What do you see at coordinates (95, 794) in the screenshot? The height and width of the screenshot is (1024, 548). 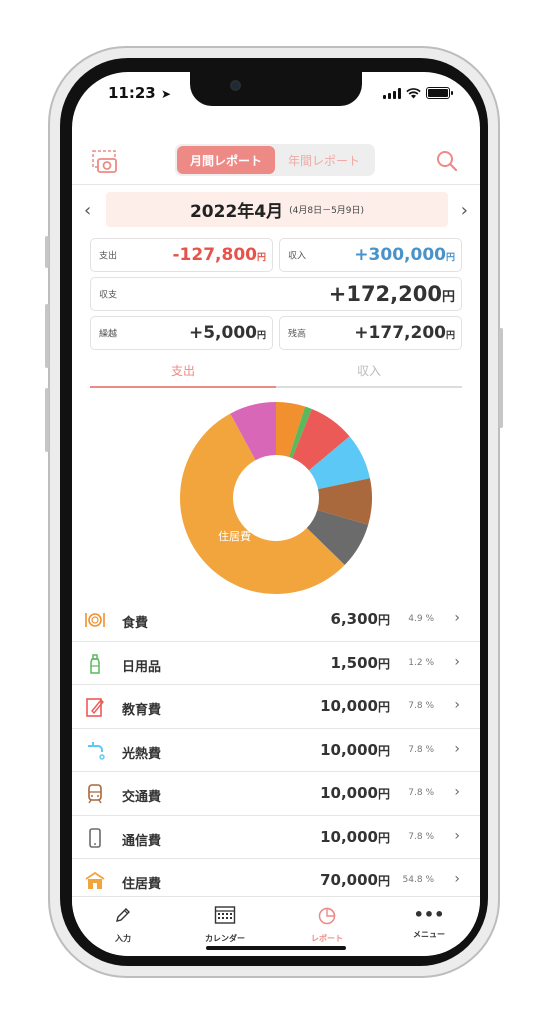 I see `train-icon` at bounding box center [95, 794].